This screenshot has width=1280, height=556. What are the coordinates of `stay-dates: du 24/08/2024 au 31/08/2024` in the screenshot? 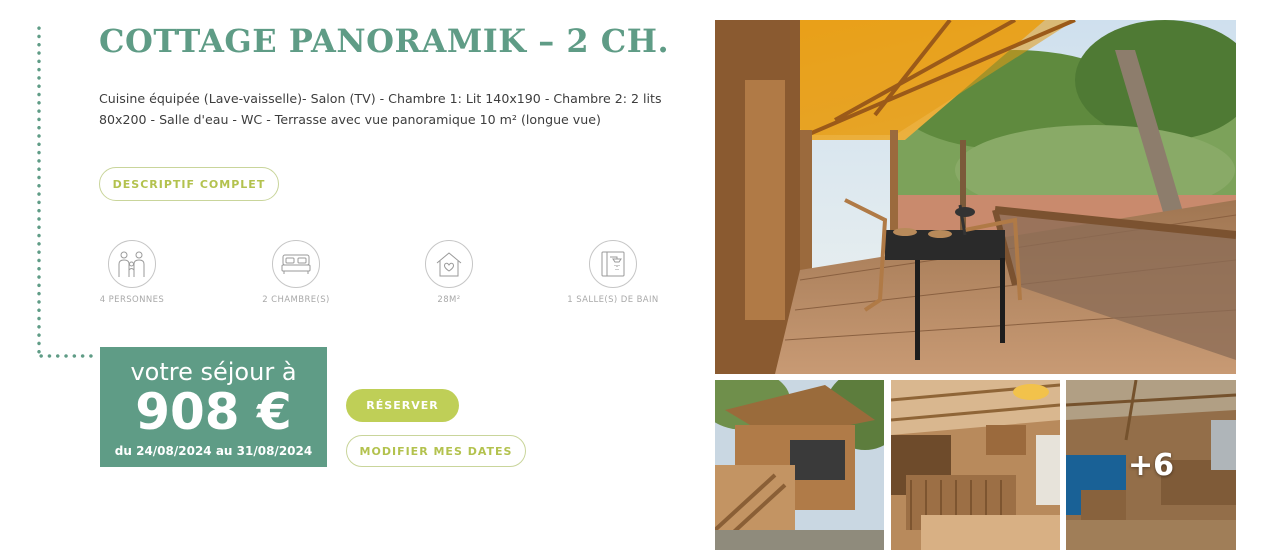 It's located at (213, 451).